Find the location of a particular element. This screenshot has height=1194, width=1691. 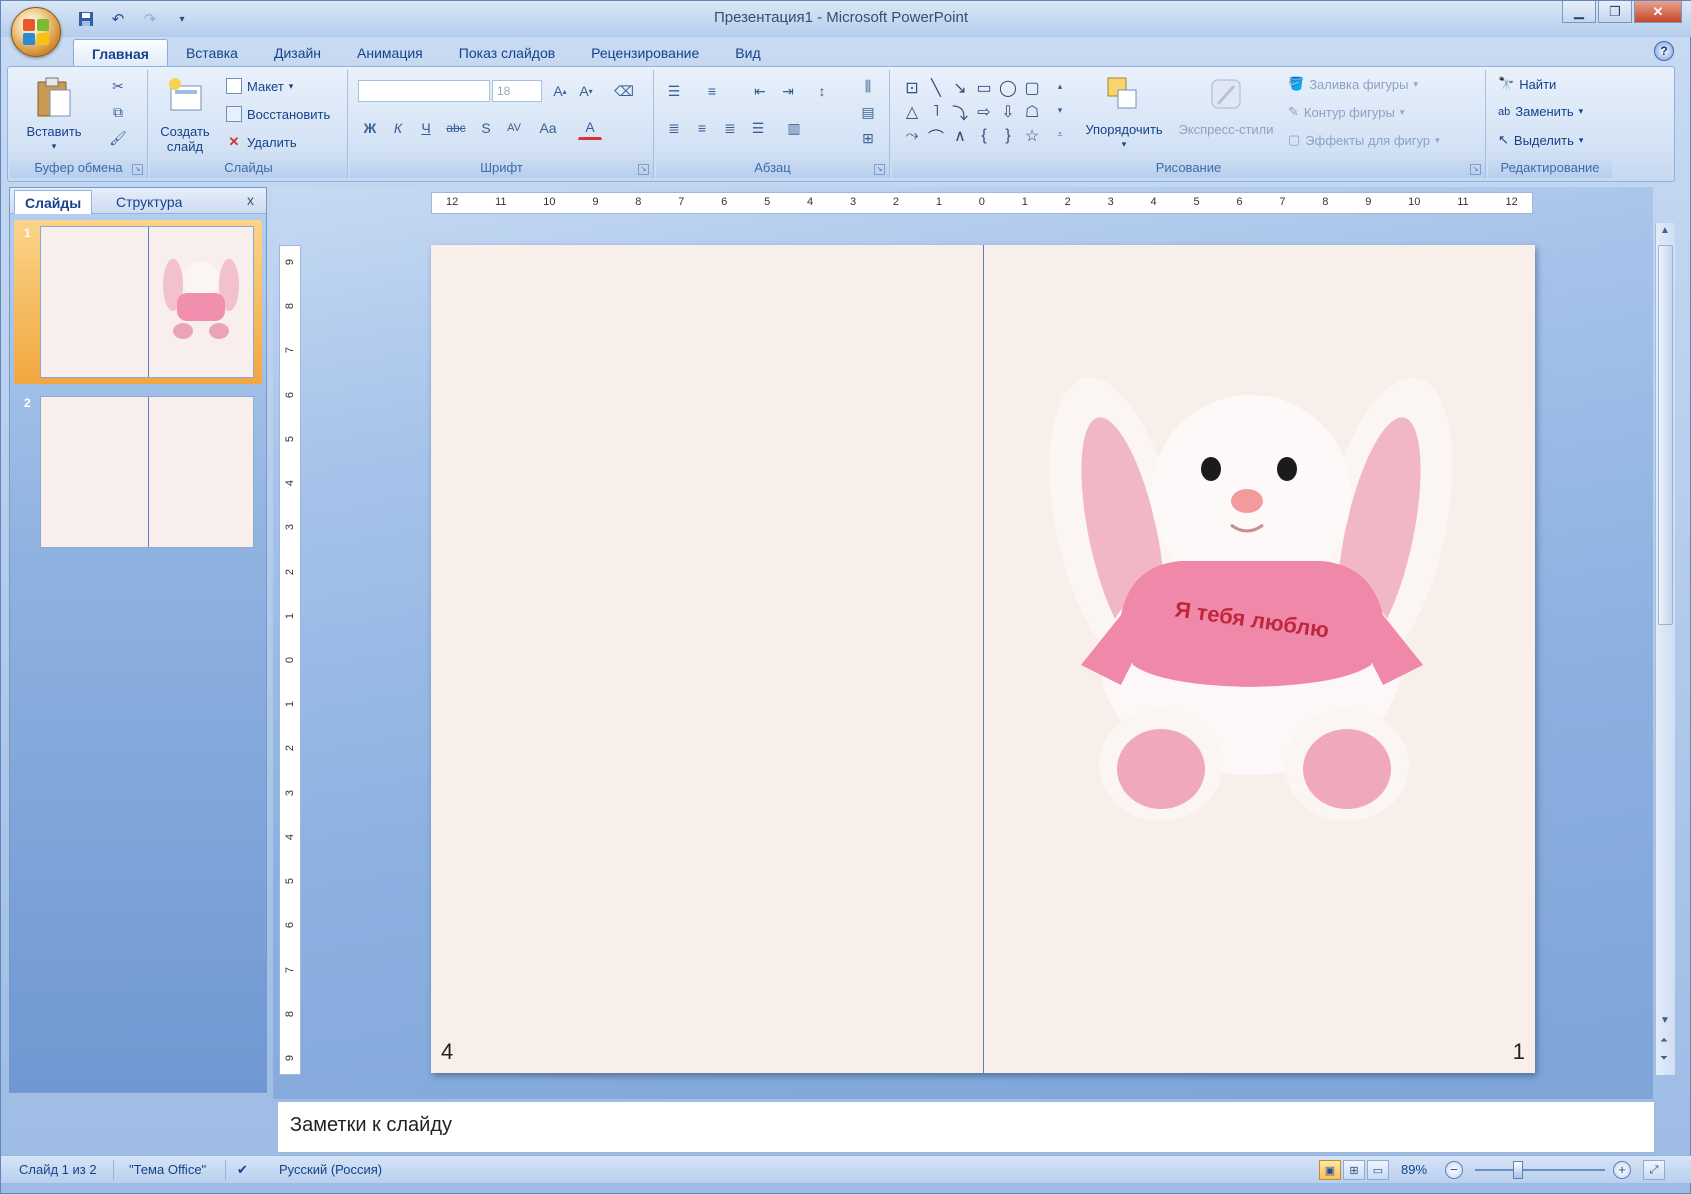

bullets-icon: ☰ is located at coordinates (674, 91).